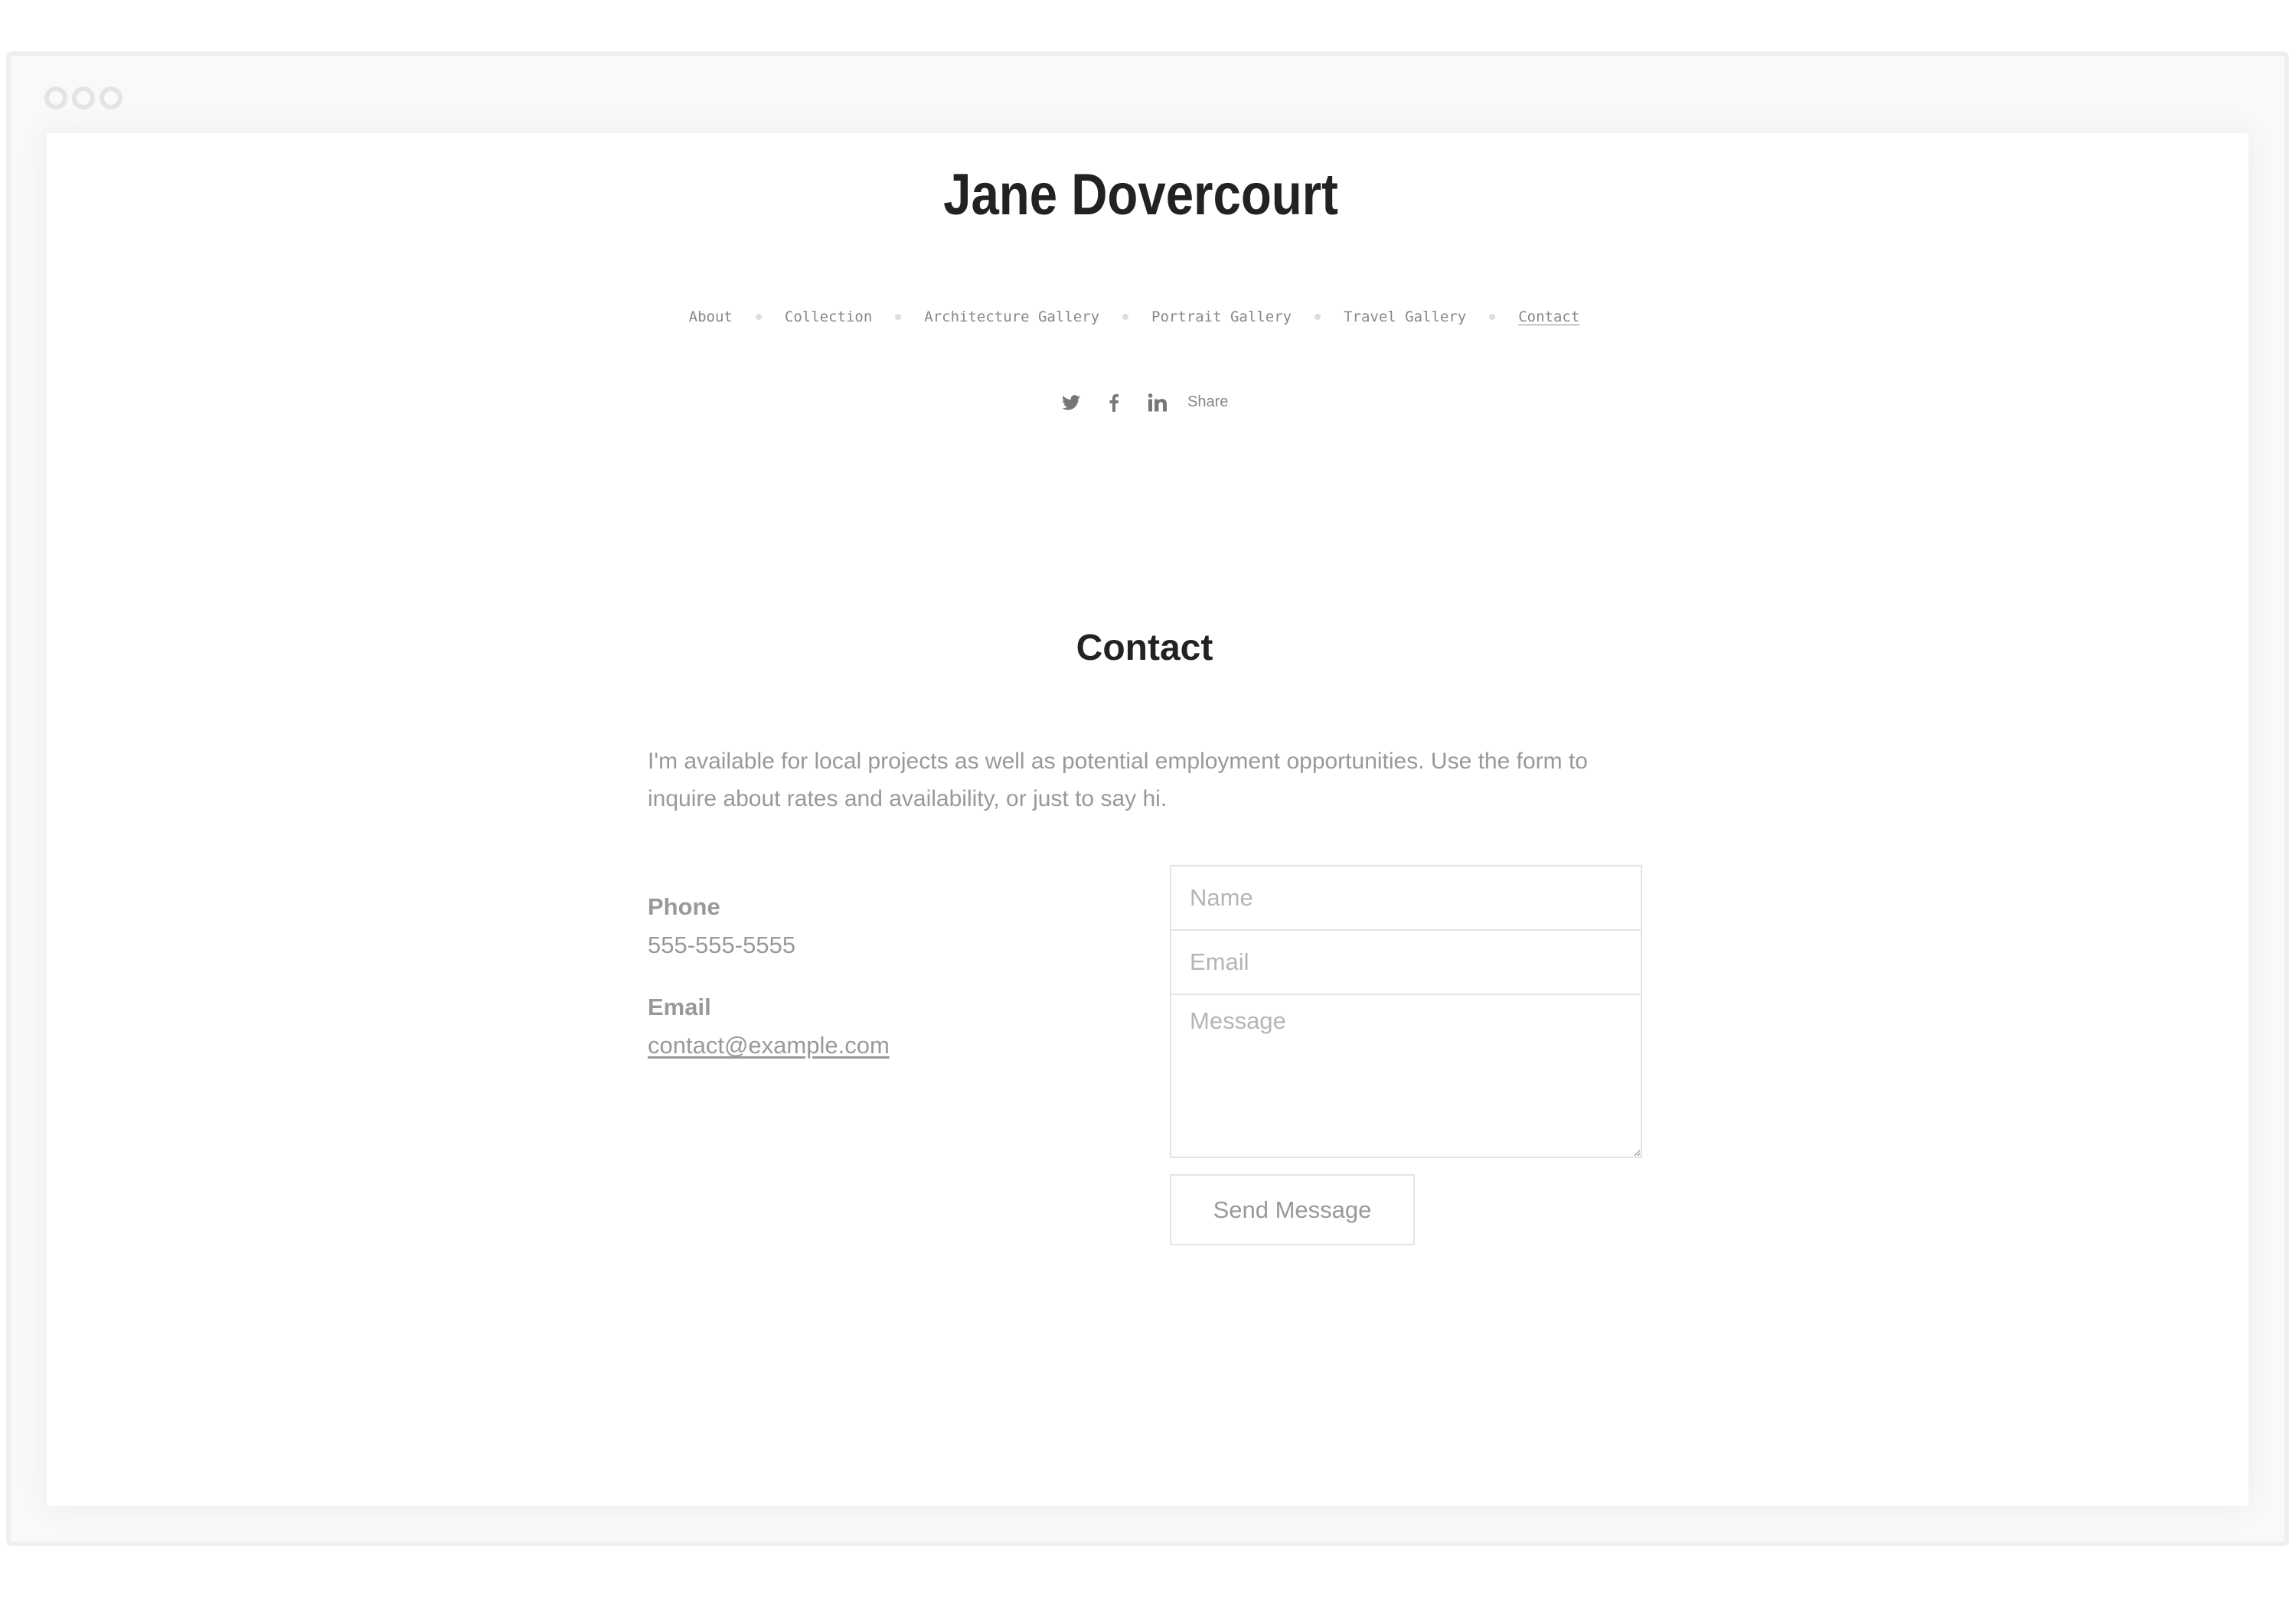 The image size is (2296, 1599). What do you see at coordinates (56, 97) in the screenshot?
I see `window-close-button` at bounding box center [56, 97].